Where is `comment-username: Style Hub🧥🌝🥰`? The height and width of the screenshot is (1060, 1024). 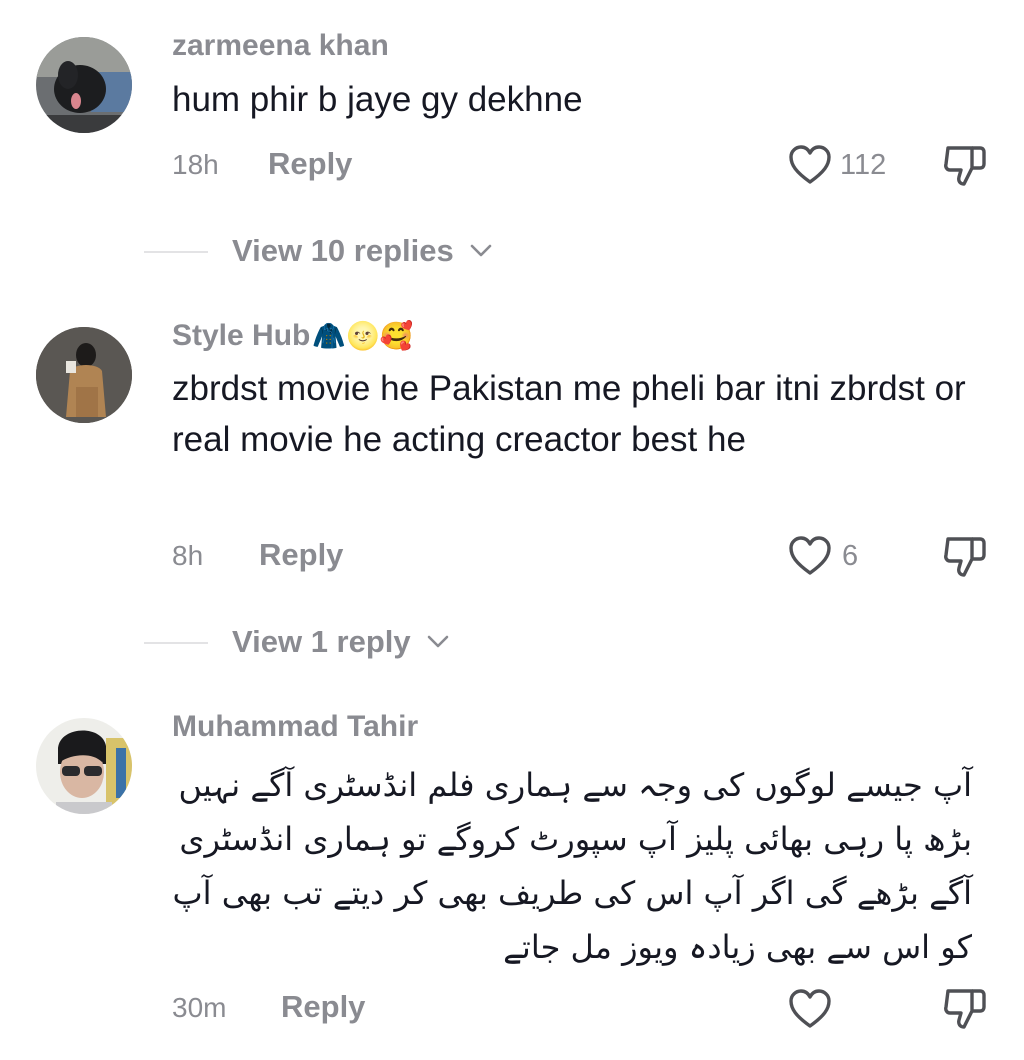
comment-username: Style Hub🧥🌝🥰 is located at coordinates (292, 336).